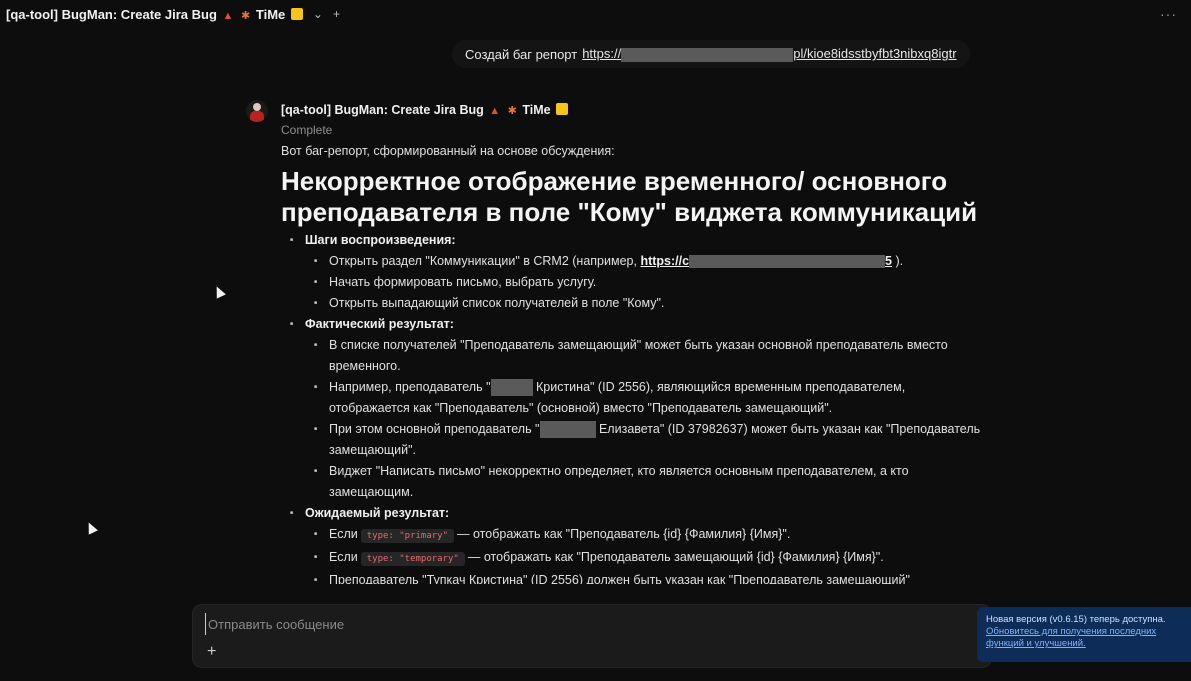  What do you see at coordinates (1168, 14) in the screenshot?
I see `more-options-icon: ···` at bounding box center [1168, 14].